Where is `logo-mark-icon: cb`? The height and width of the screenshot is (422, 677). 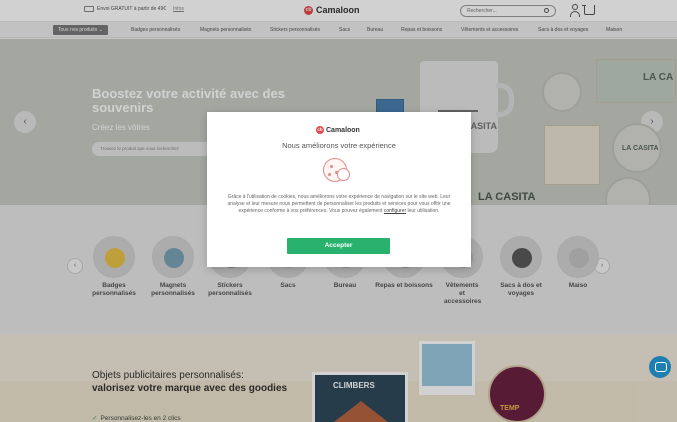
logo-mark-icon: cb is located at coordinates (320, 130).